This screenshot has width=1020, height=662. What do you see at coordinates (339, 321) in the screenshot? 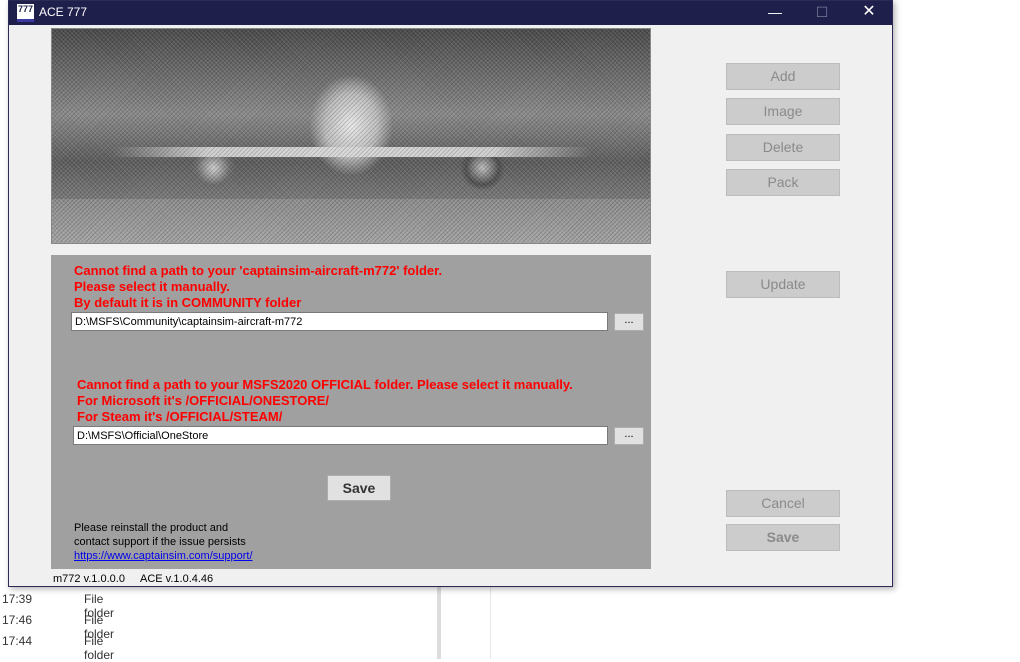
I see `aircraft-path-input` at bounding box center [339, 321].